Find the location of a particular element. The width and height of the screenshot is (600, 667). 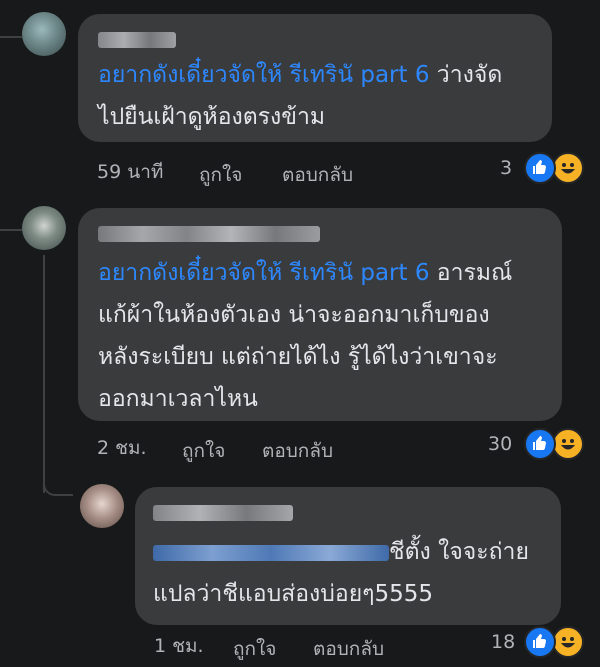

comment-timestamp: 1 ชม. is located at coordinates (179, 646).